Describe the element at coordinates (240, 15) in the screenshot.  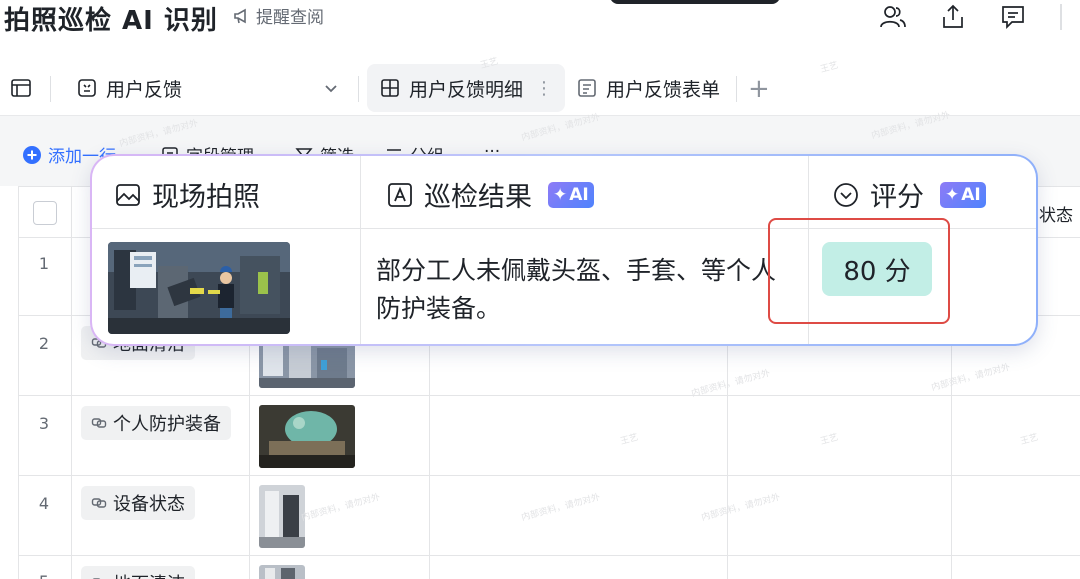
I see `megaphone-icon` at that location.